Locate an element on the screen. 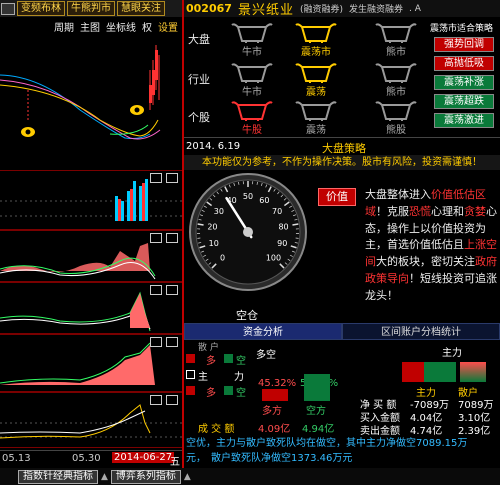  legend-kong2: 空 is located at coordinates (241, 393).